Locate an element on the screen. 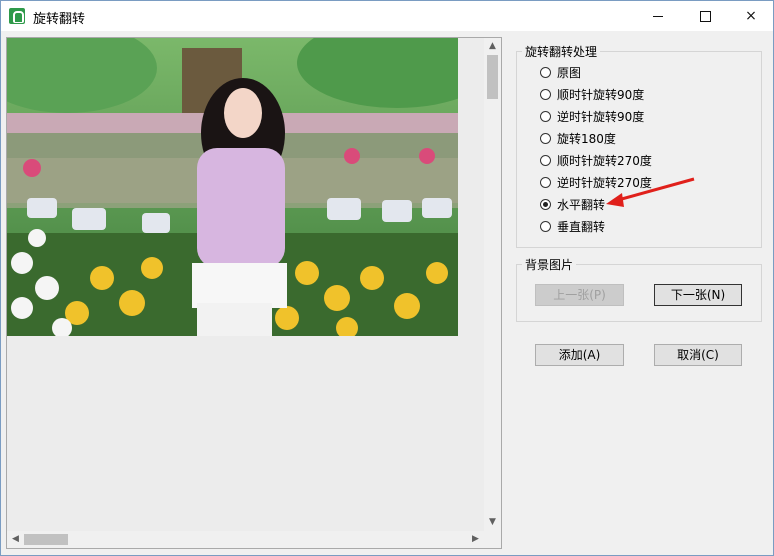 The image size is (774, 556). horizontal-scrollbar: ◀ ▶ is located at coordinates (245, 539).